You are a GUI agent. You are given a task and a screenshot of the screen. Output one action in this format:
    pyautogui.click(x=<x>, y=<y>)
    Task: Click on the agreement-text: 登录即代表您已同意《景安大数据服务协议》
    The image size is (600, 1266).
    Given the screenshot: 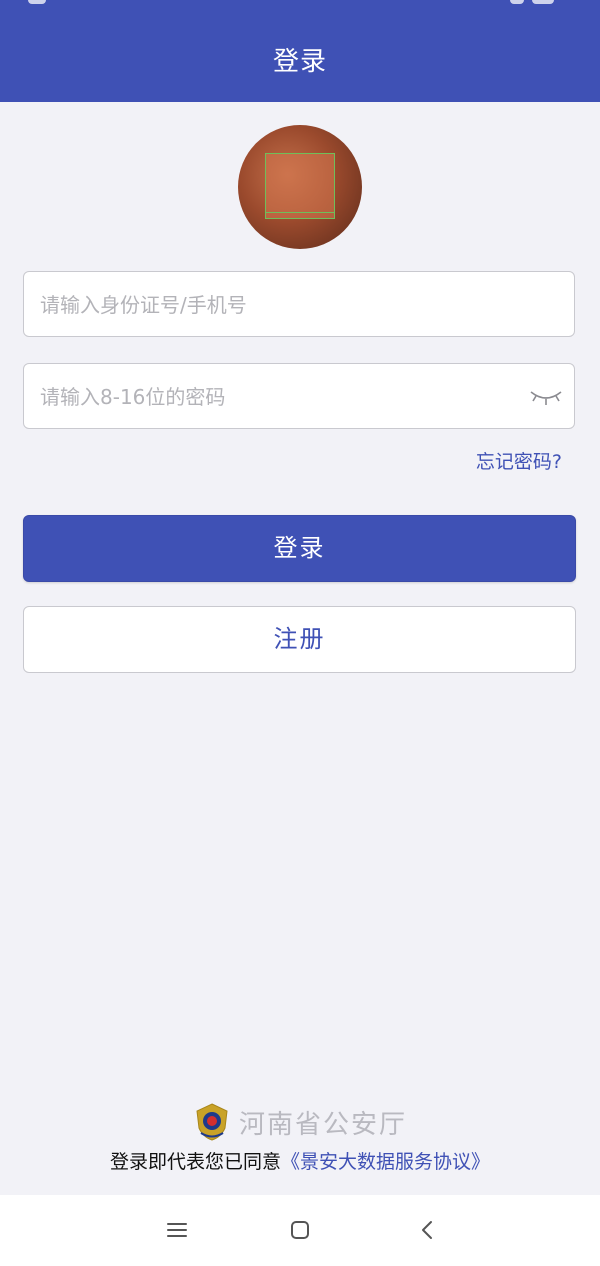 What is the action you would take?
    pyautogui.click(x=300, y=1162)
    